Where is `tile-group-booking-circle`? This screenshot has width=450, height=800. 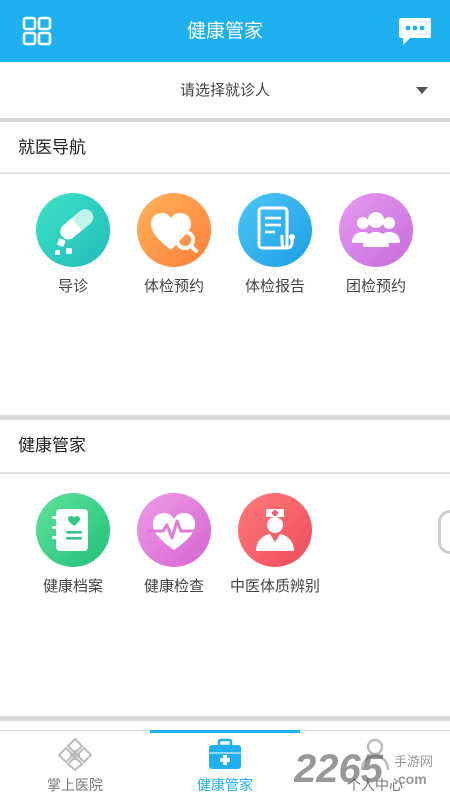 tile-group-booking-circle is located at coordinates (376, 230).